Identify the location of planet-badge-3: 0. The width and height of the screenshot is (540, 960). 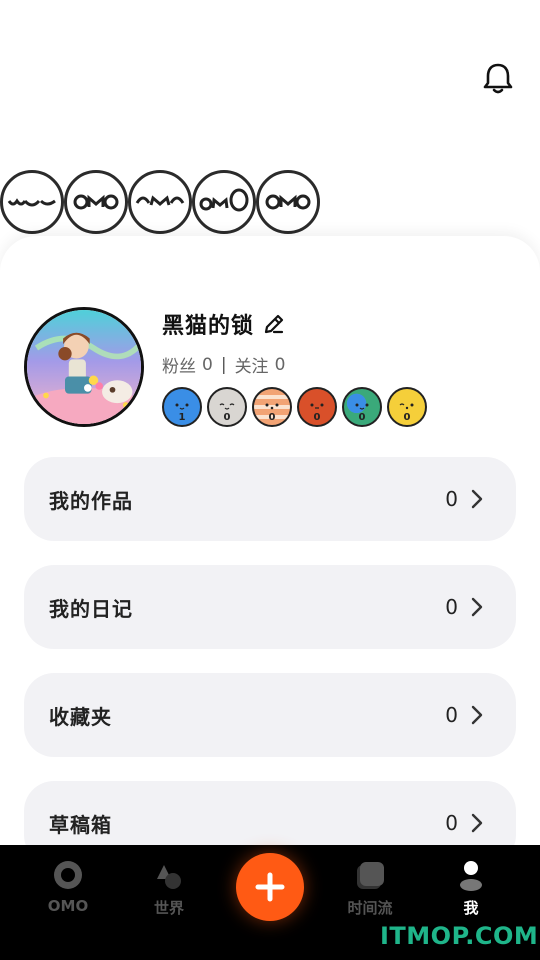
(272, 407).